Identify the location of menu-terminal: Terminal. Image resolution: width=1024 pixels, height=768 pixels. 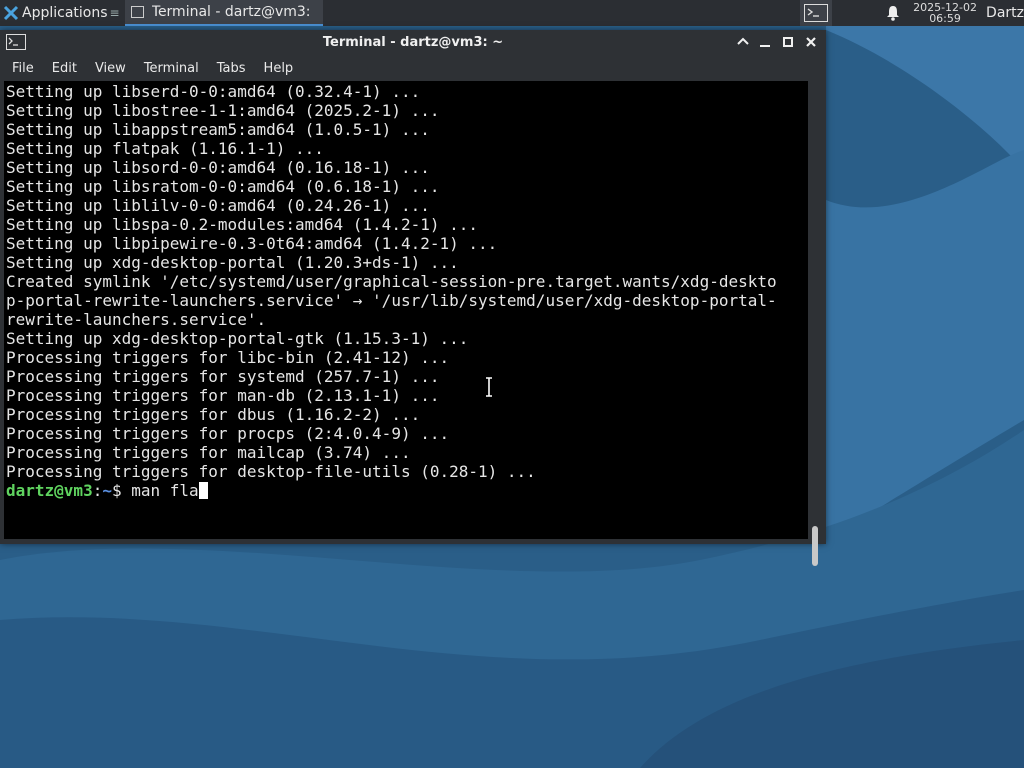
(171, 68).